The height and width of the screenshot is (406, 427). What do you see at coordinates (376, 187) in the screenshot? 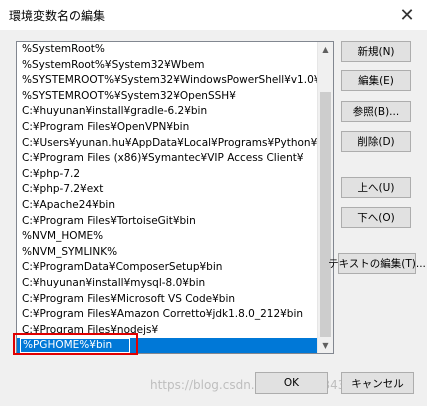
I see `move-up-button: 上へ(U)` at bounding box center [376, 187].